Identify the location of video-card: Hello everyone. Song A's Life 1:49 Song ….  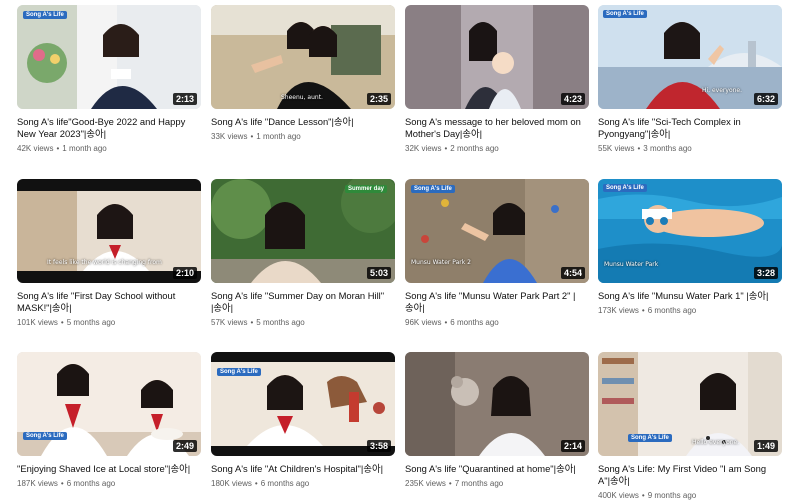
(690, 426).